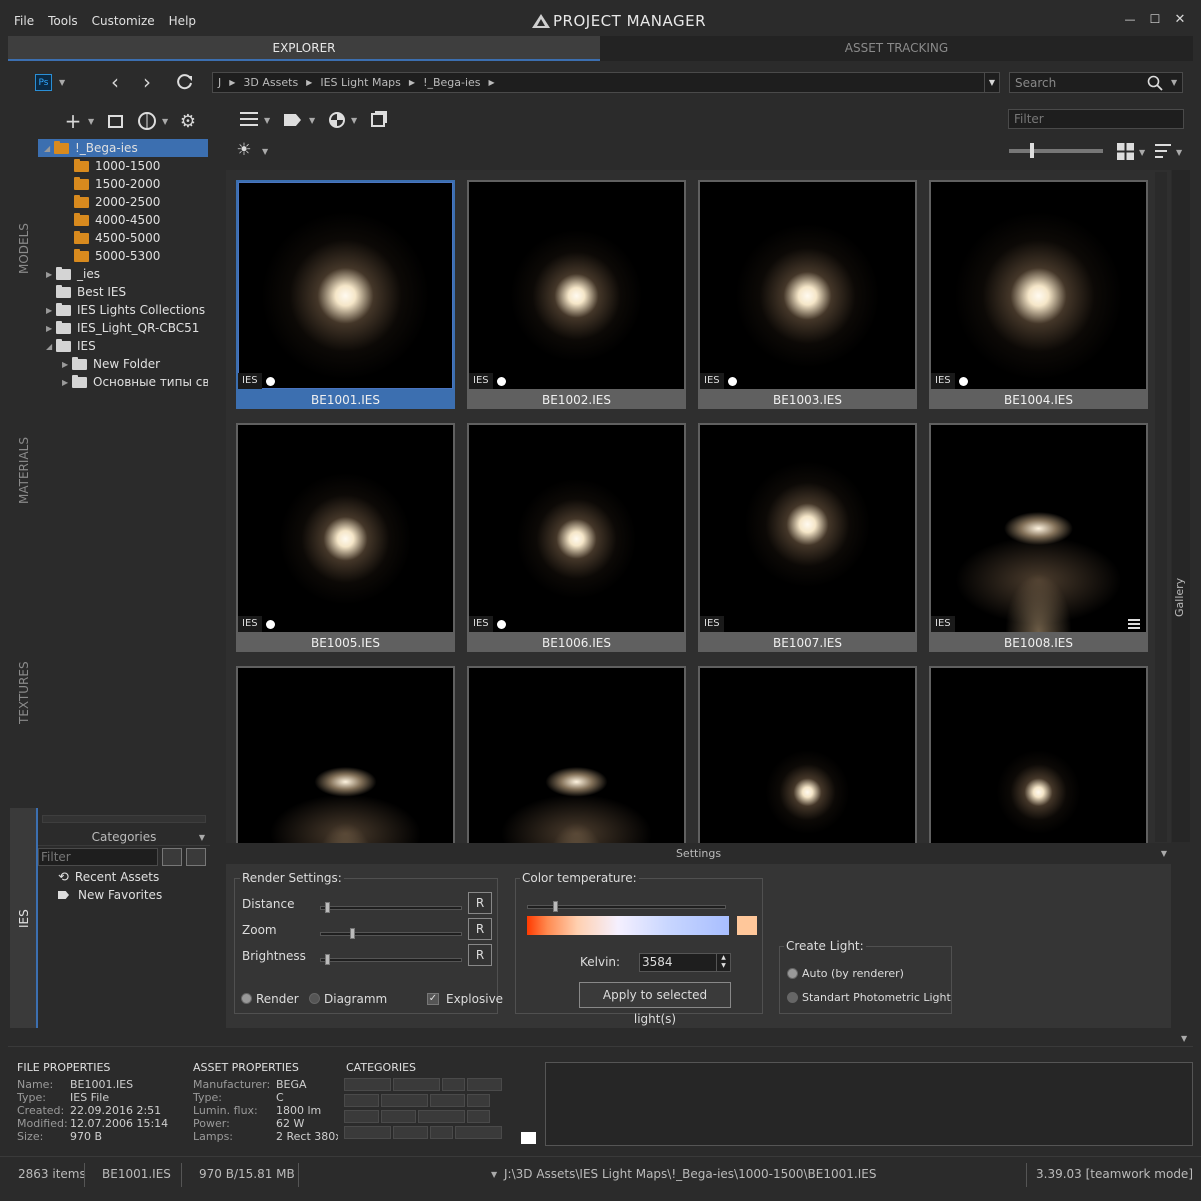 Image resolution: width=1201 pixels, height=1201 pixels. What do you see at coordinates (246, 998) in the screenshot?
I see `render-radio` at bounding box center [246, 998].